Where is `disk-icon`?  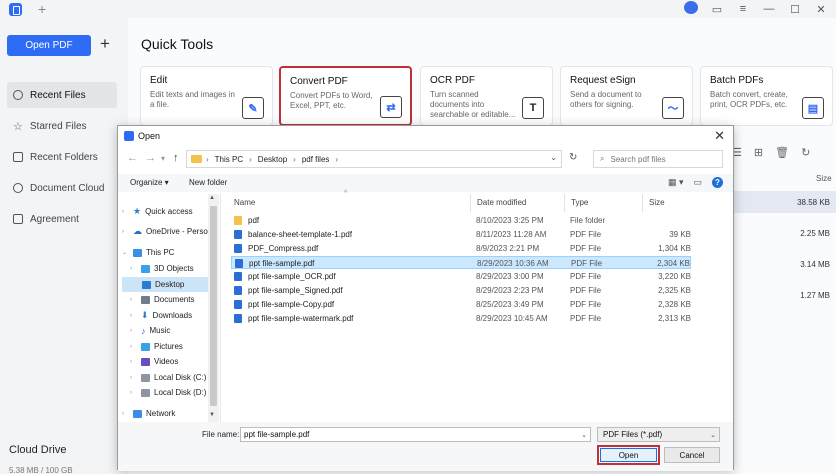
disk-icon is located at coordinates (145, 392).